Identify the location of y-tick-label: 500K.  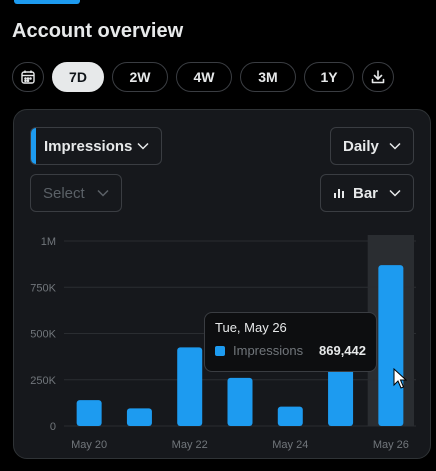
(43, 335).